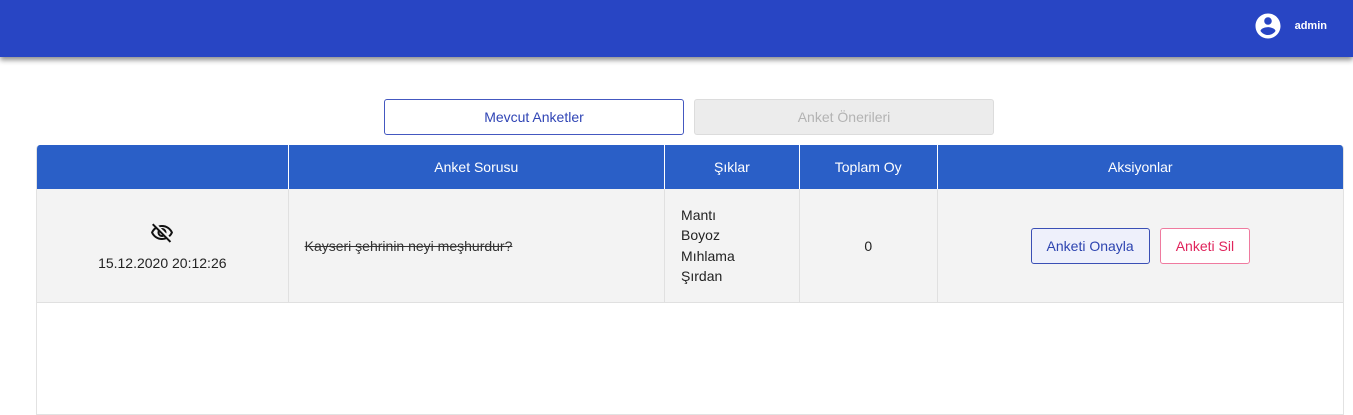 The height and width of the screenshot is (415, 1353). What do you see at coordinates (689, 117) in the screenshot?
I see `survey-tabs: Mevcut Anketler Anket Önerileri` at bounding box center [689, 117].